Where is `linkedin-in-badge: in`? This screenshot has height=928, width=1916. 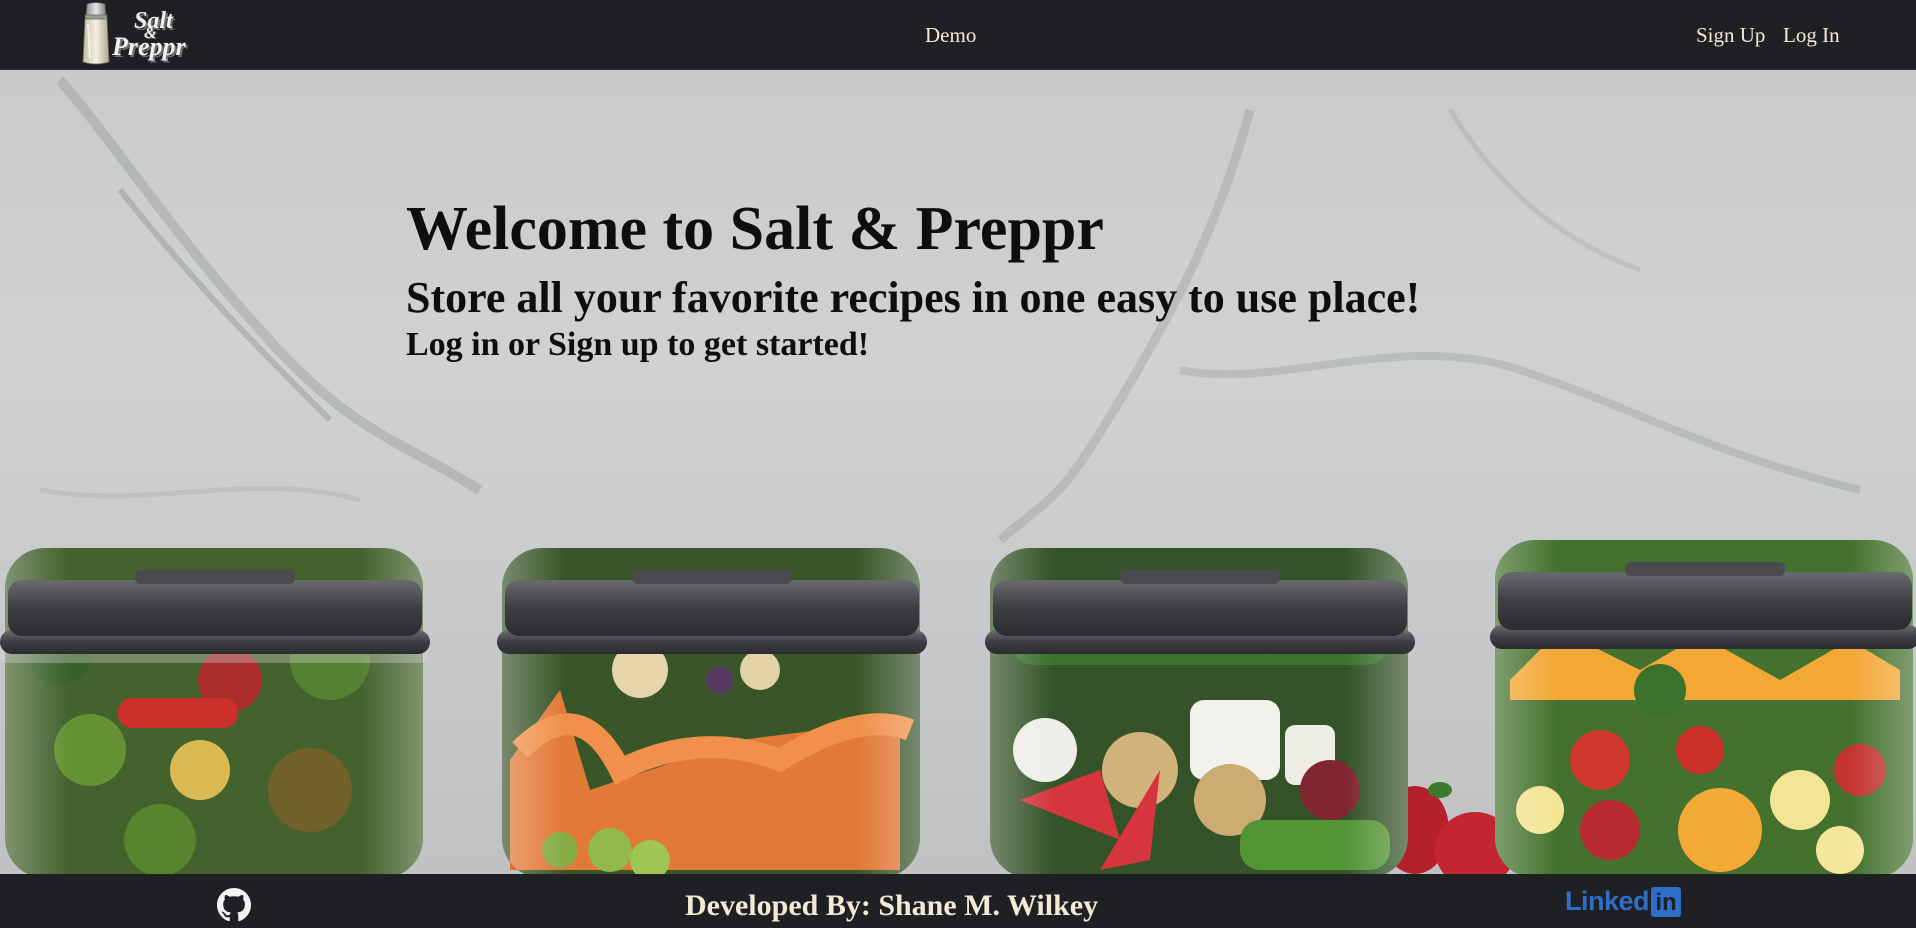
linkedin-in-badge: in is located at coordinates (1666, 901).